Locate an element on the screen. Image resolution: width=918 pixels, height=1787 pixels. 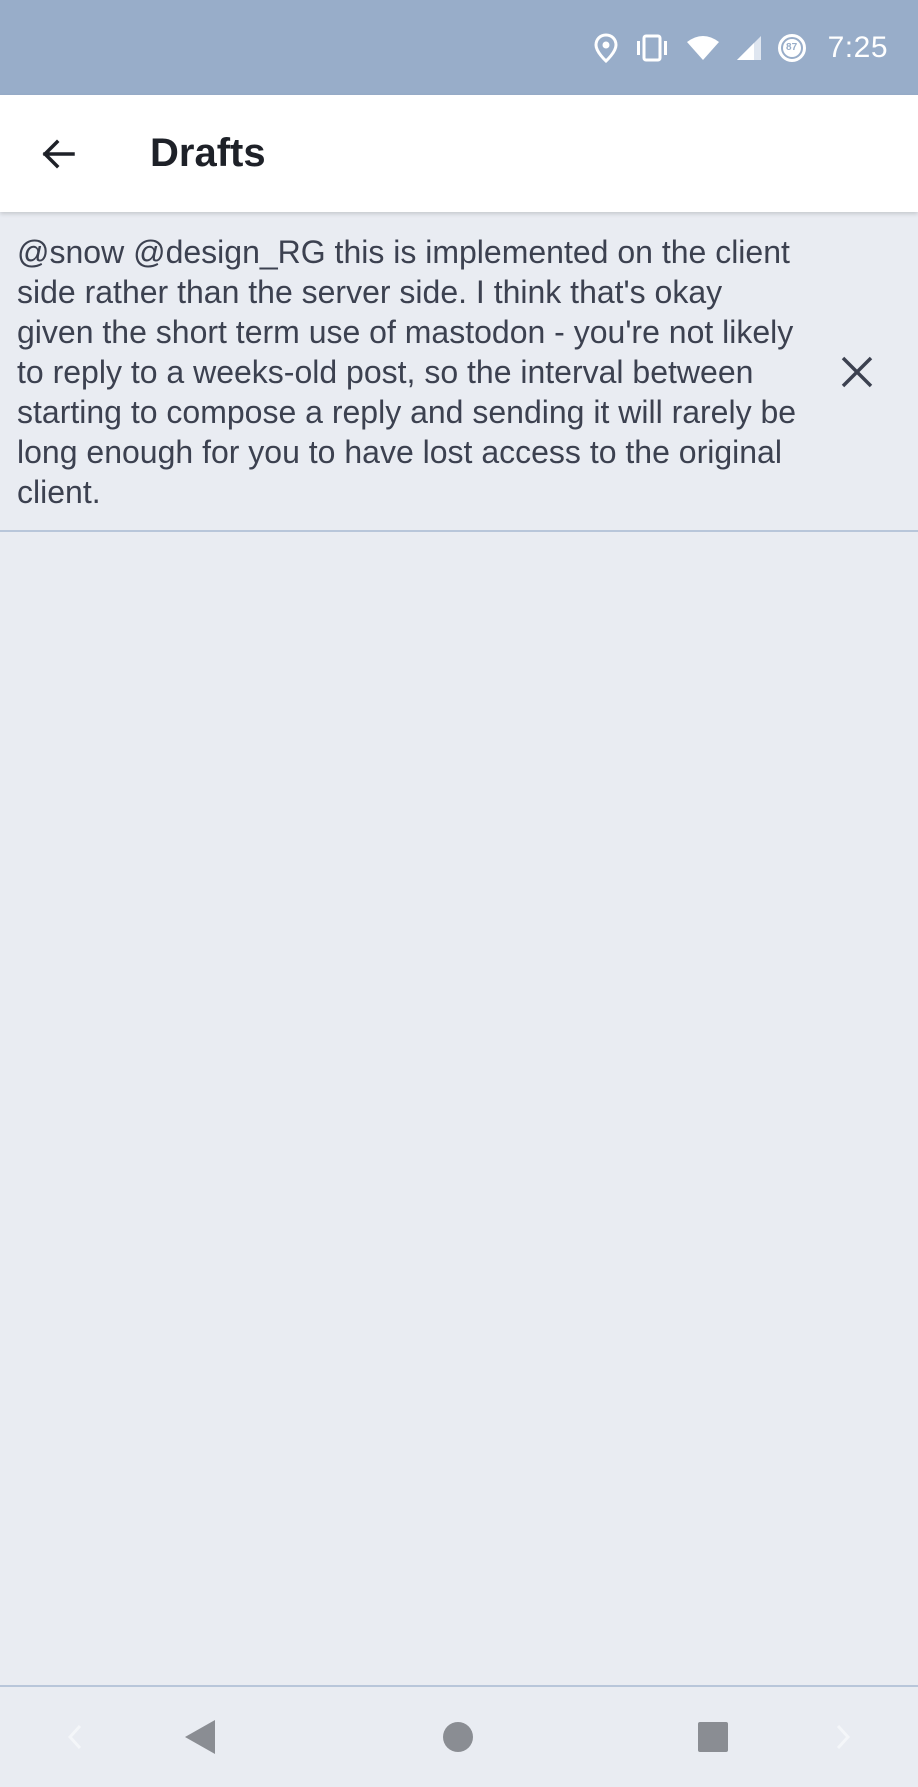
battery-level: 87 is located at coordinates (791, 47).